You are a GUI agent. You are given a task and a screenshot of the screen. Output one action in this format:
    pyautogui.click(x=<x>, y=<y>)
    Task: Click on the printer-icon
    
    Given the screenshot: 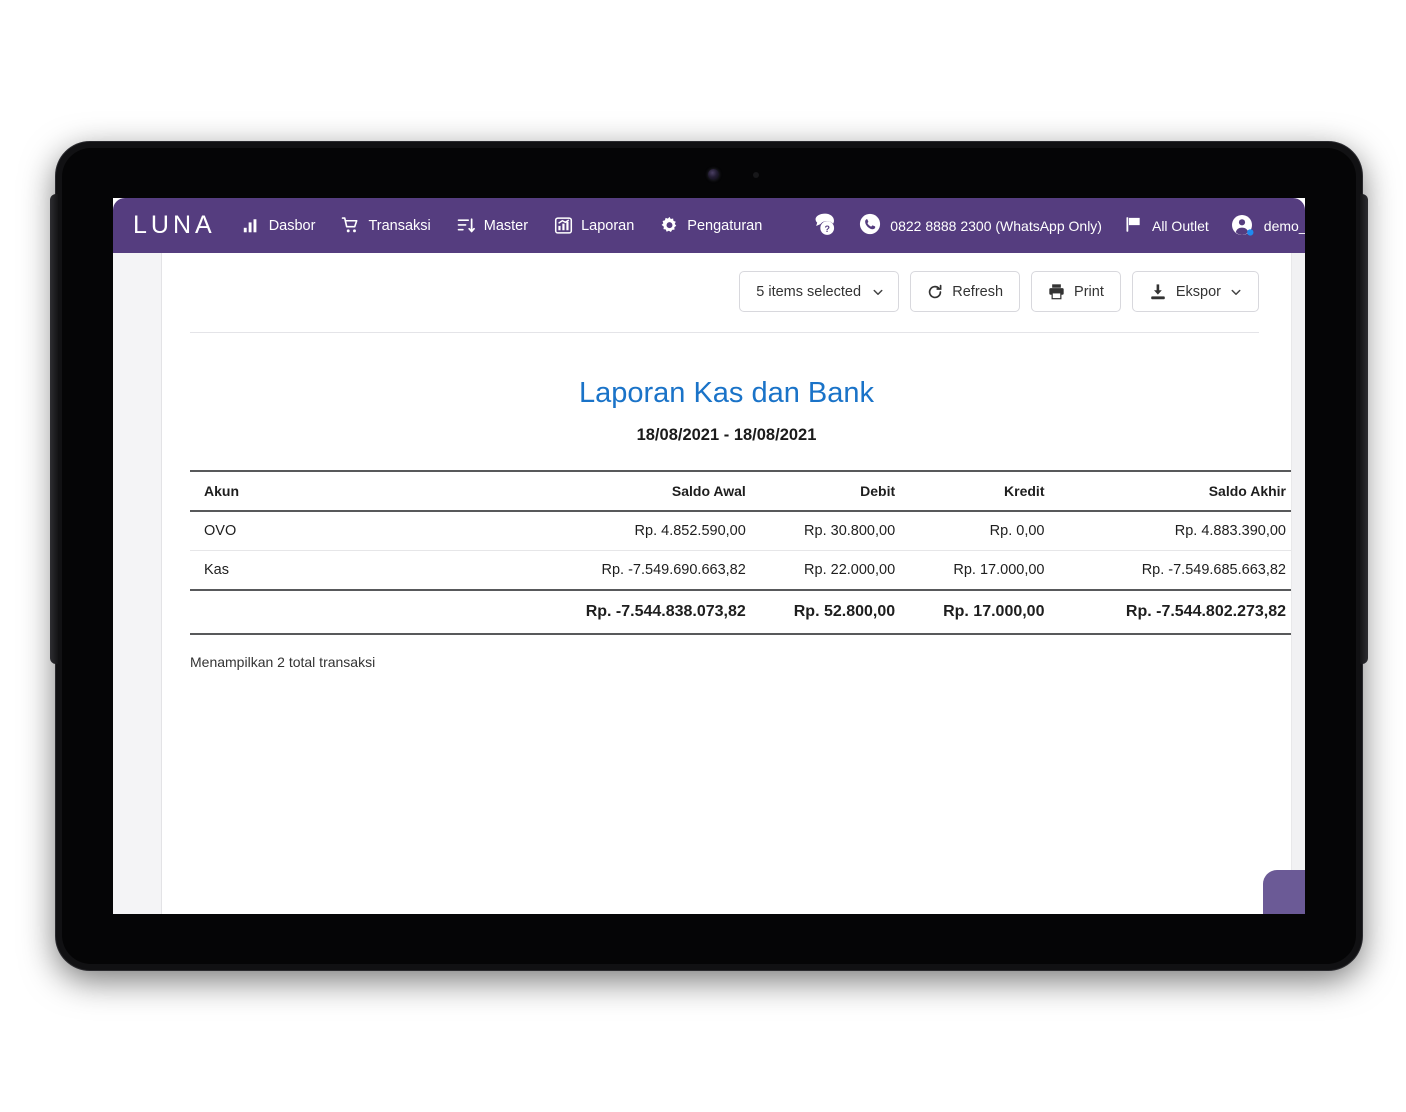 What is the action you would take?
    pyautogui.click(x=1056, y=292)
    